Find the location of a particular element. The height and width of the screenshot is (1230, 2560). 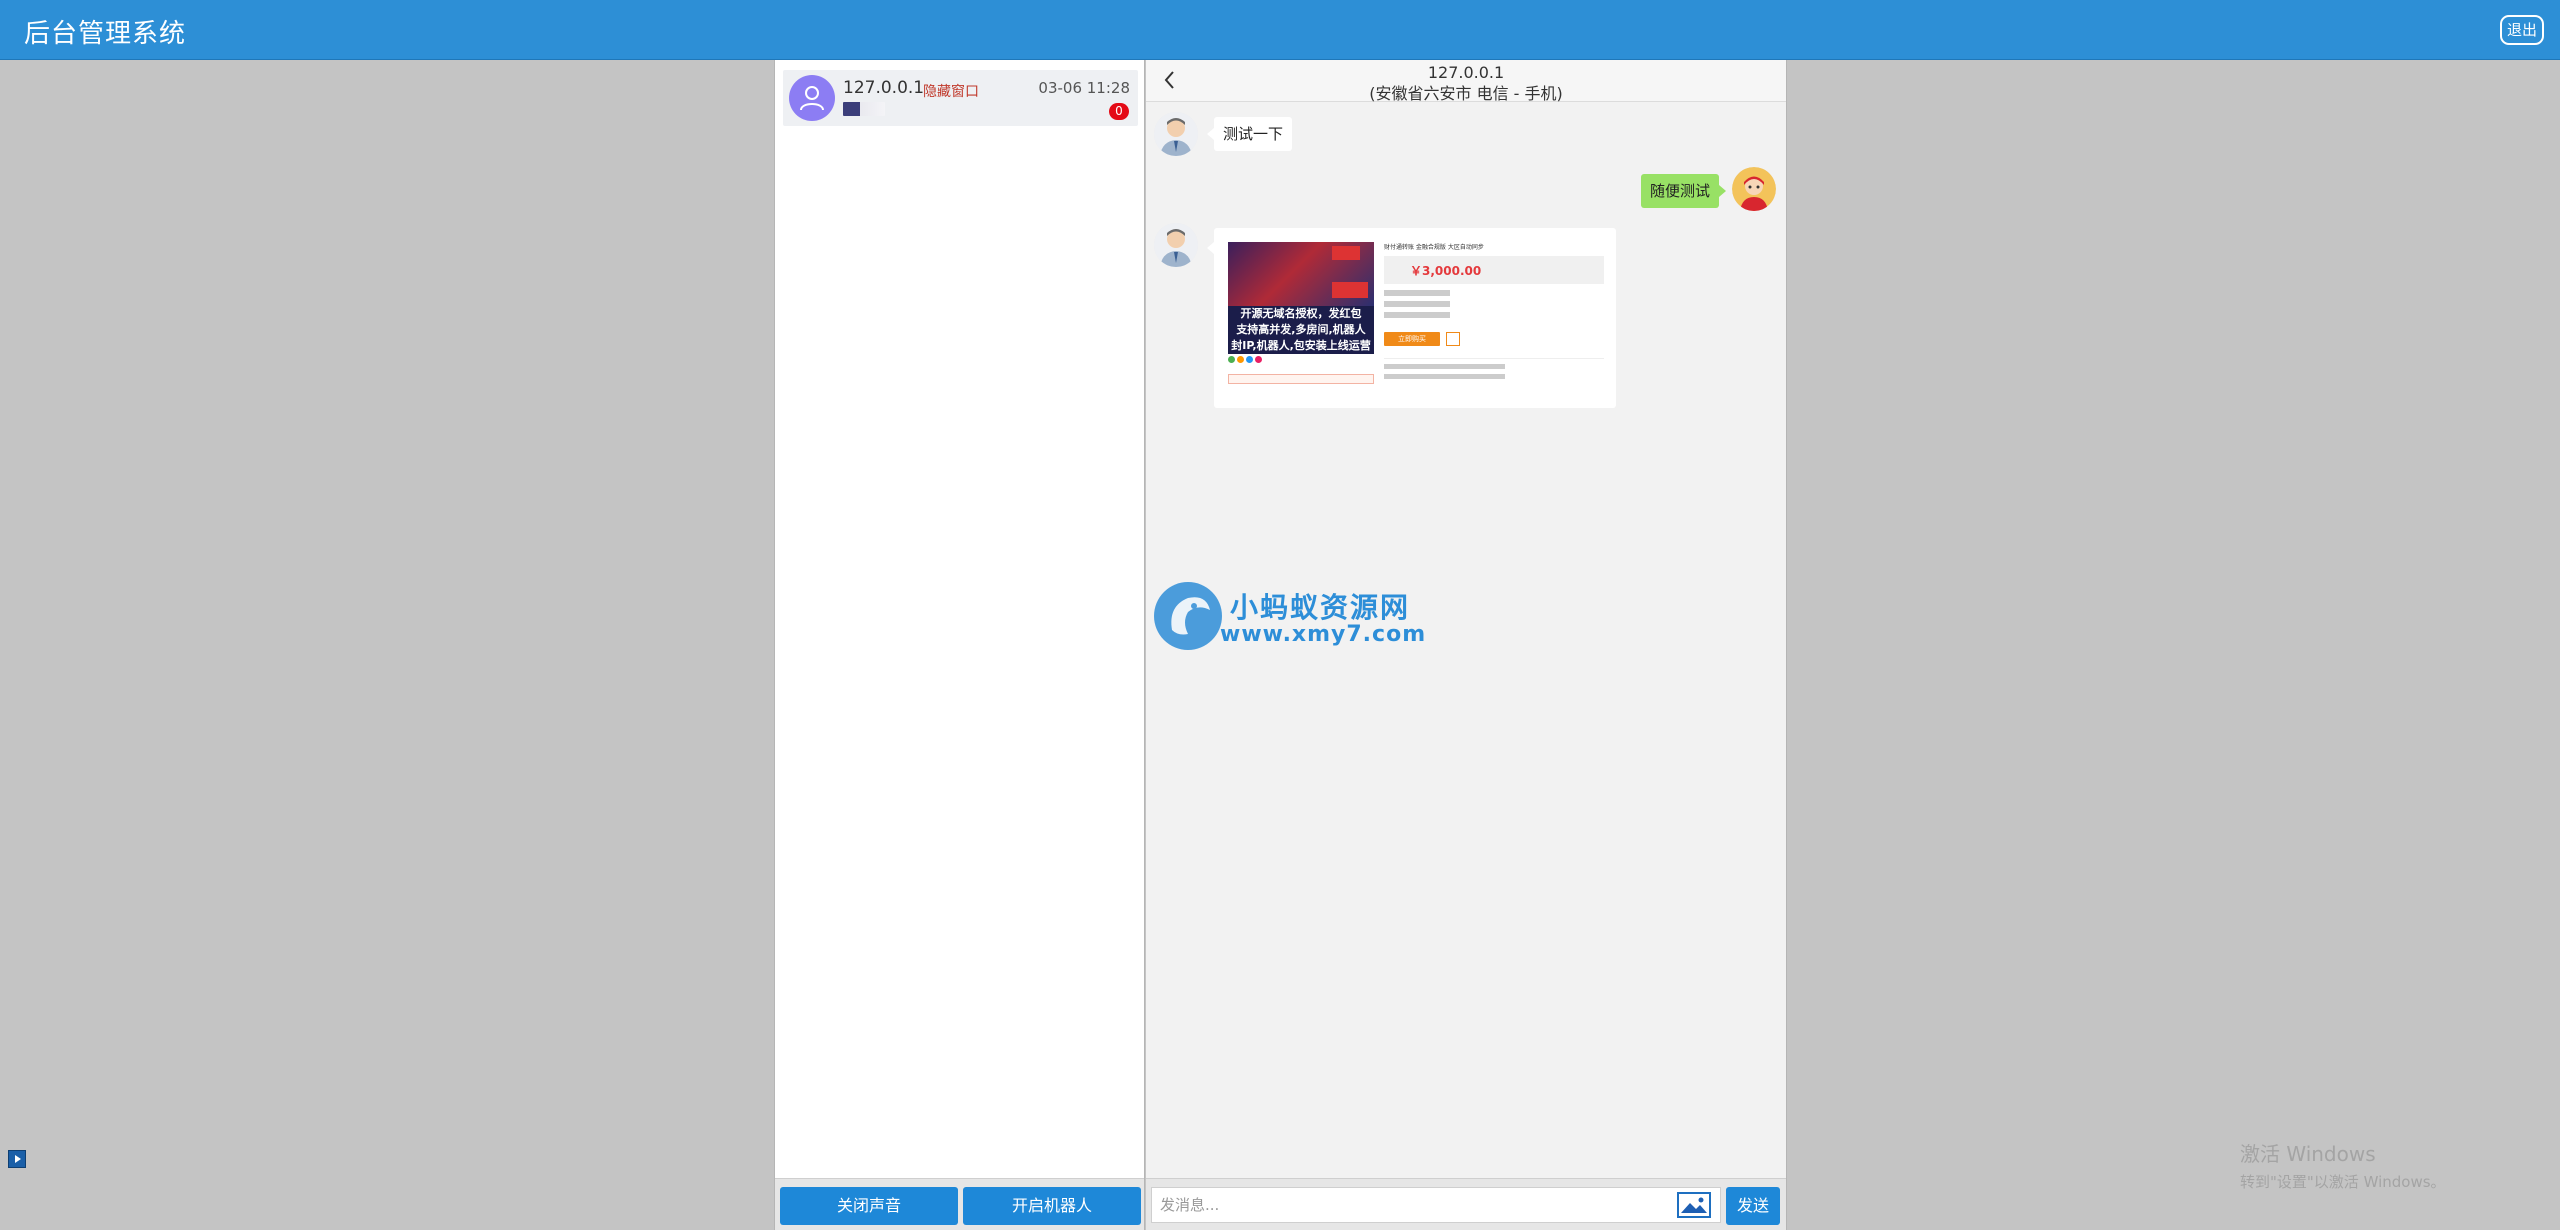

watermark-title: 小蚂蚁资源网 is located at coordinates (1320, 607).